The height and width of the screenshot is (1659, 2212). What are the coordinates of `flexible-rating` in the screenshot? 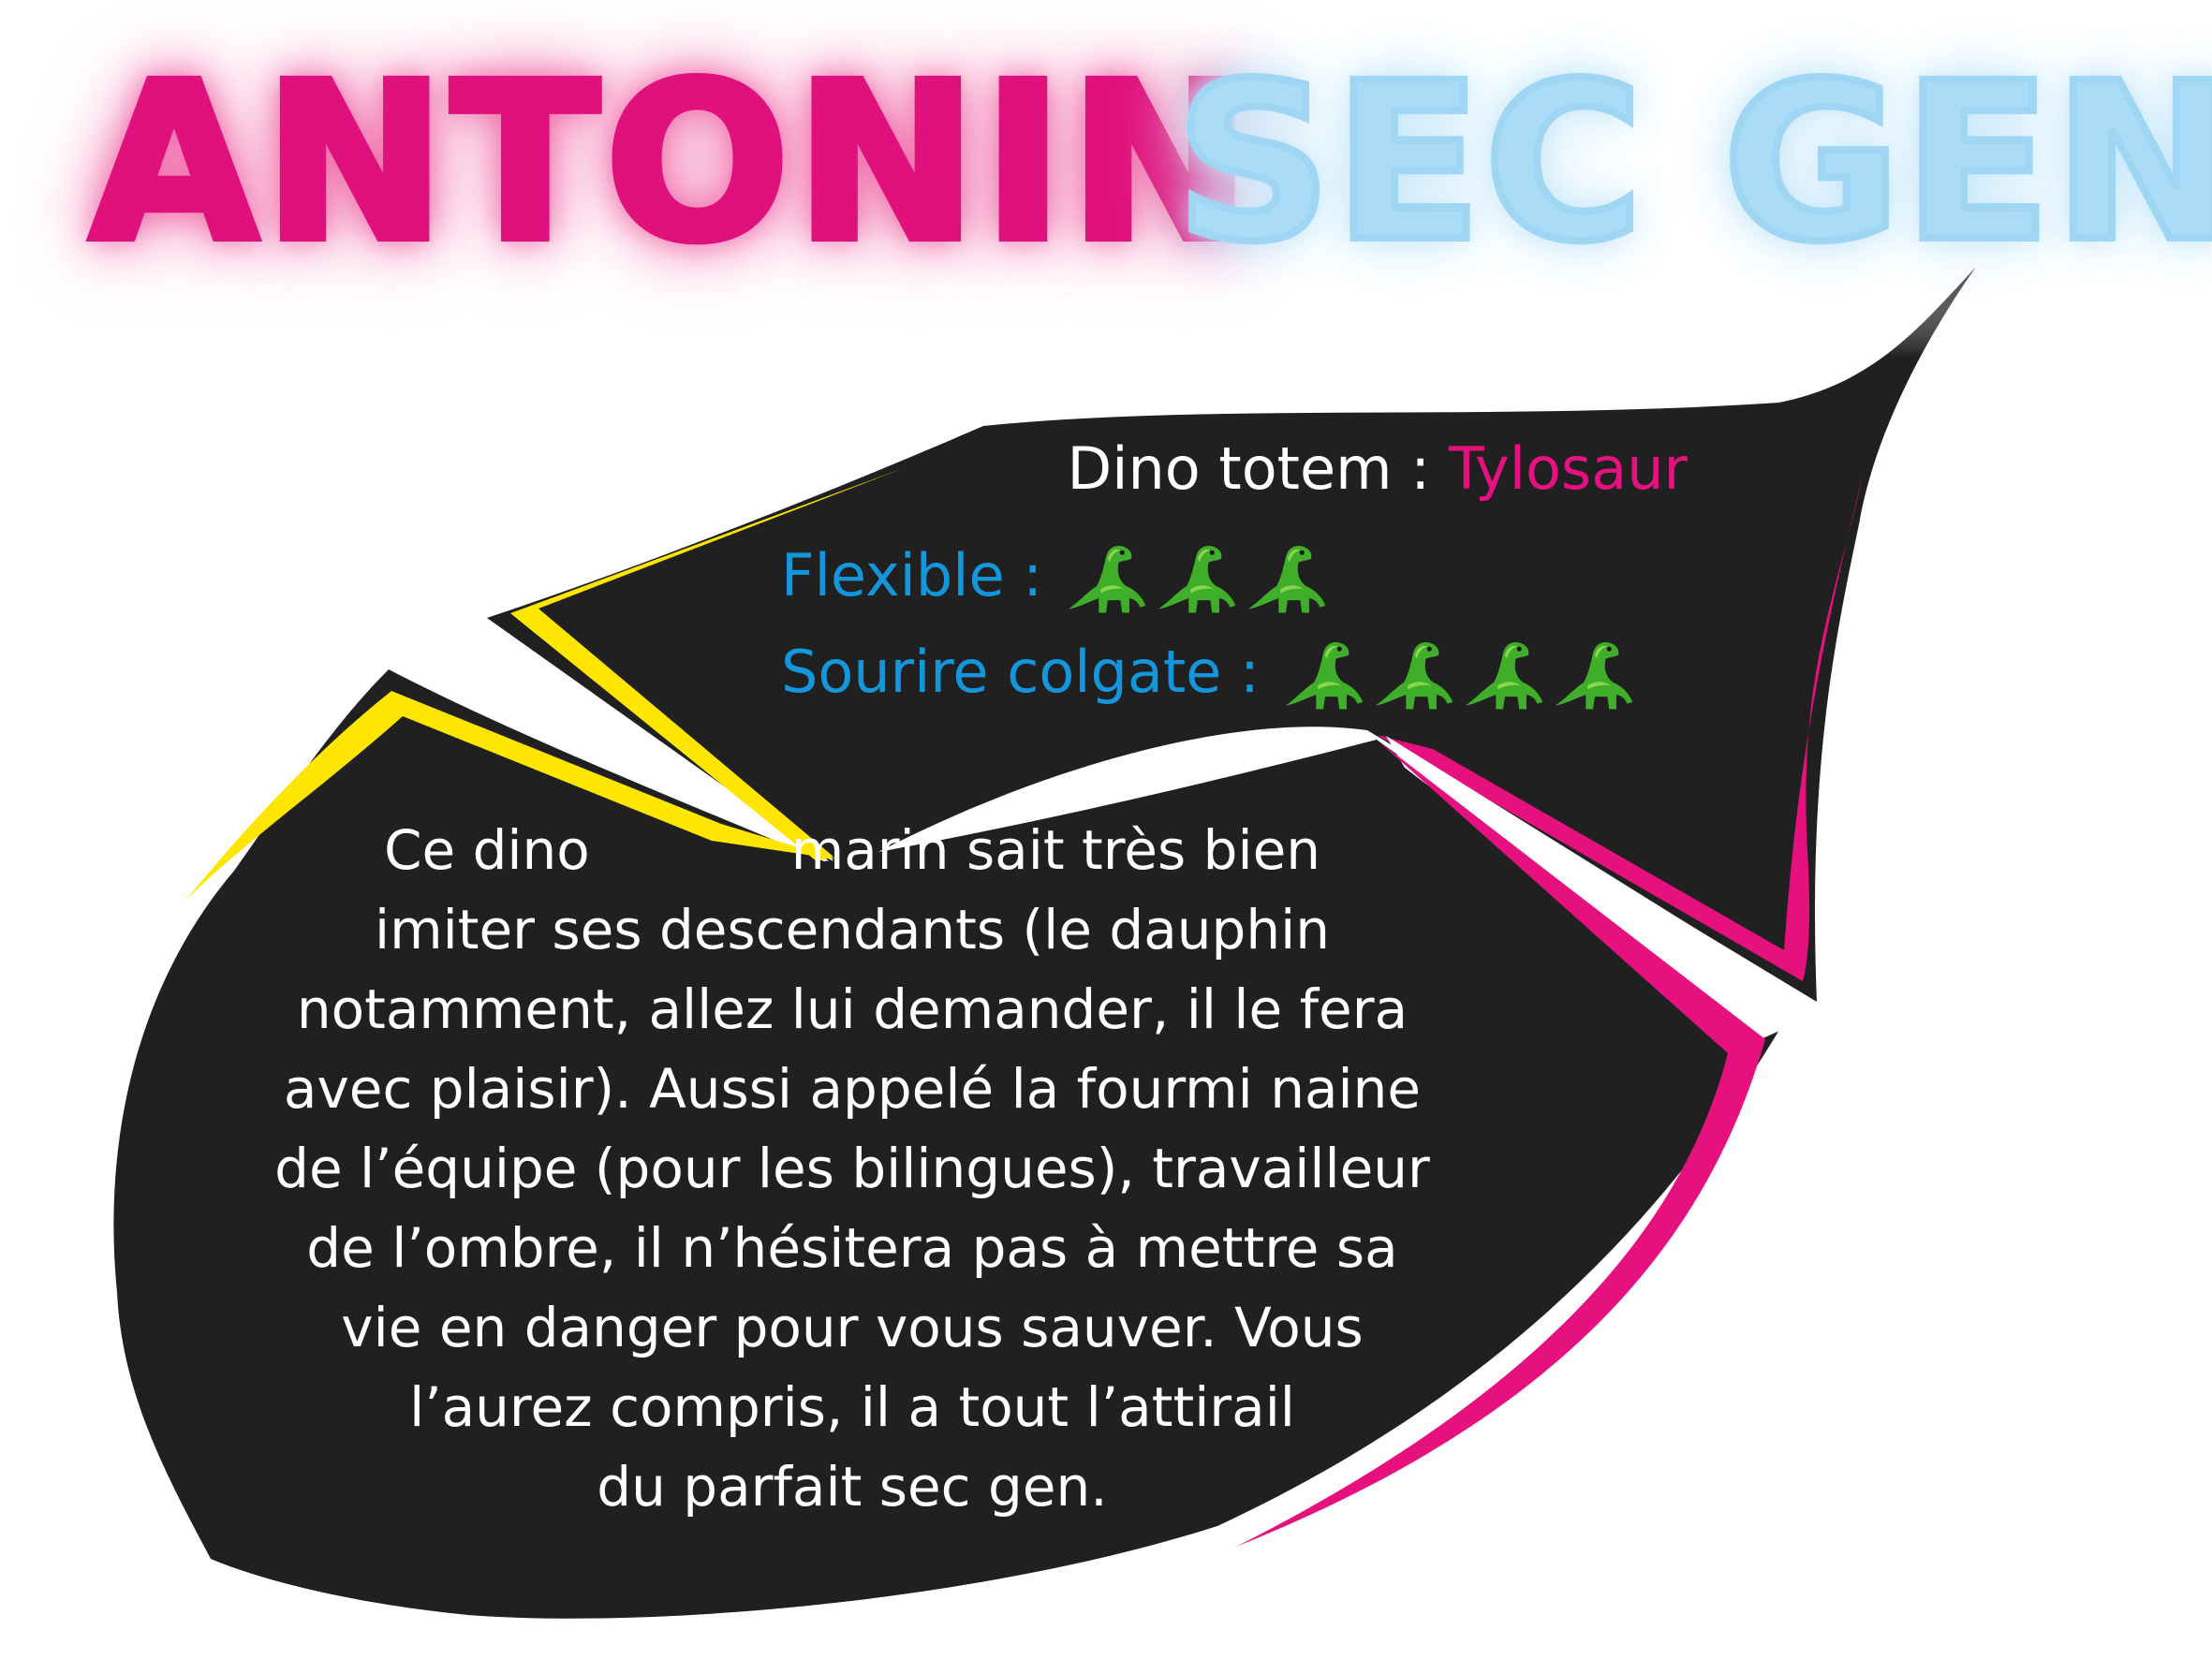 It's located at (1196, 579).